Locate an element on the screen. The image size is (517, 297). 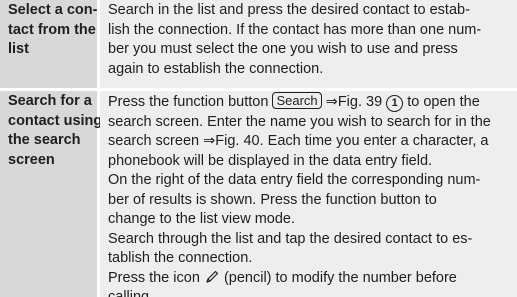
row-heading-line: Search for a is located at coordinates (50, 101).